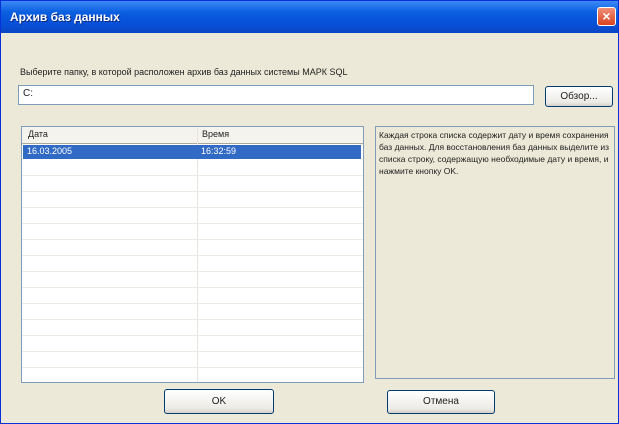 Image resolution: width=619 pixels, height=424 pixels. What do you see at coordinates (50, 151) in the screenshot?
I see `row-date: 16.03.2005` at bounding box center [50, 151].